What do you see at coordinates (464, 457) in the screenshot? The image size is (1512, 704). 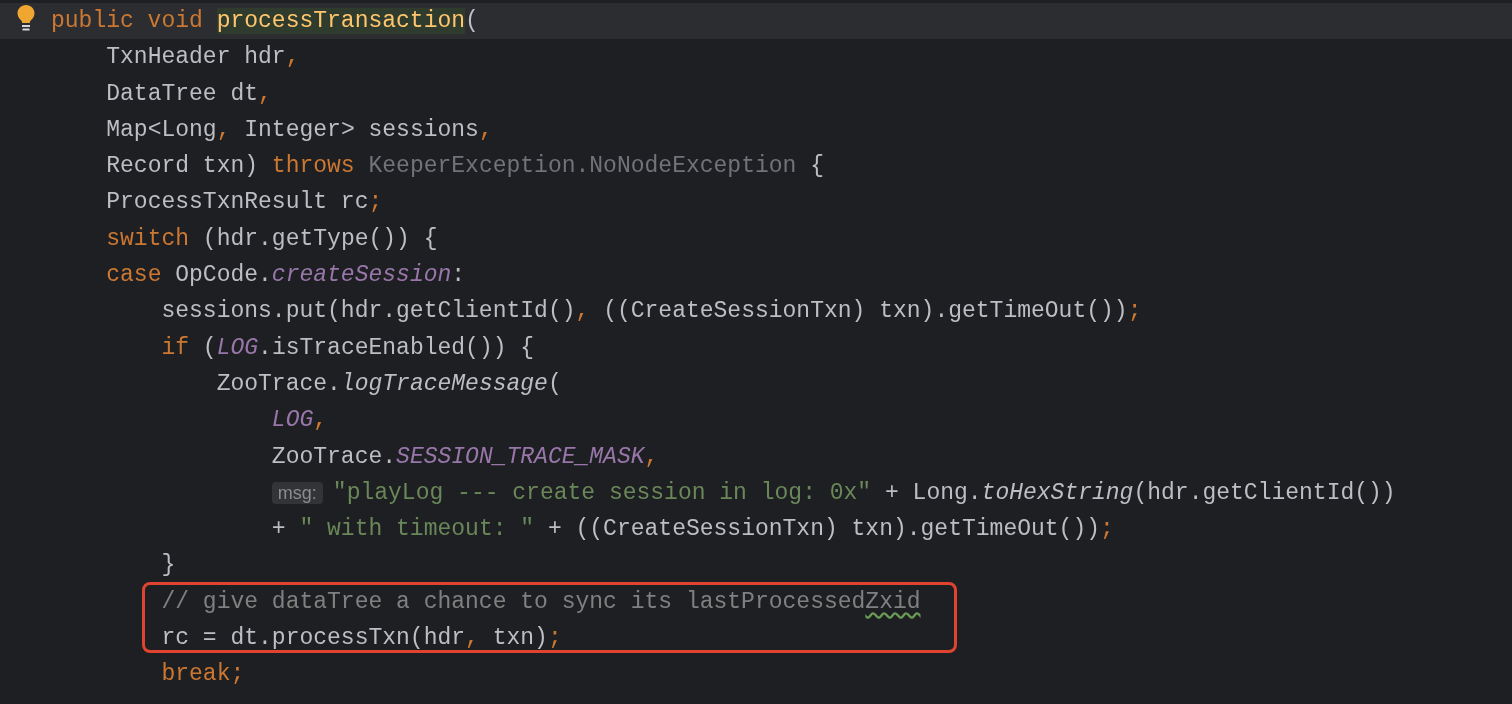 I see `code-line: ZooTrace.SESSION_TRACE_MASK,` at bounding box center [464, 457].